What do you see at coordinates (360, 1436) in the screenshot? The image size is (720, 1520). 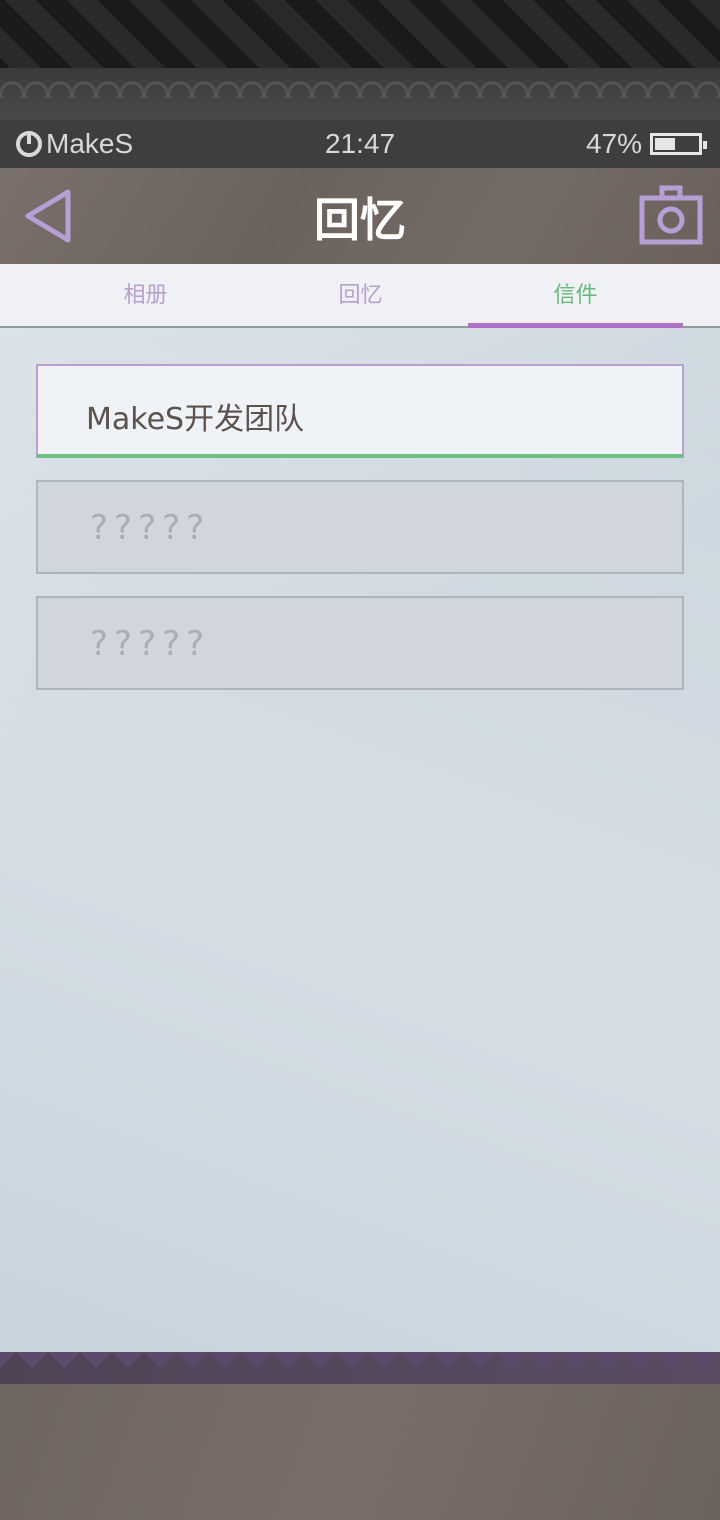 I see `bottom-decorative-band` at bounding box center [360, 1436].